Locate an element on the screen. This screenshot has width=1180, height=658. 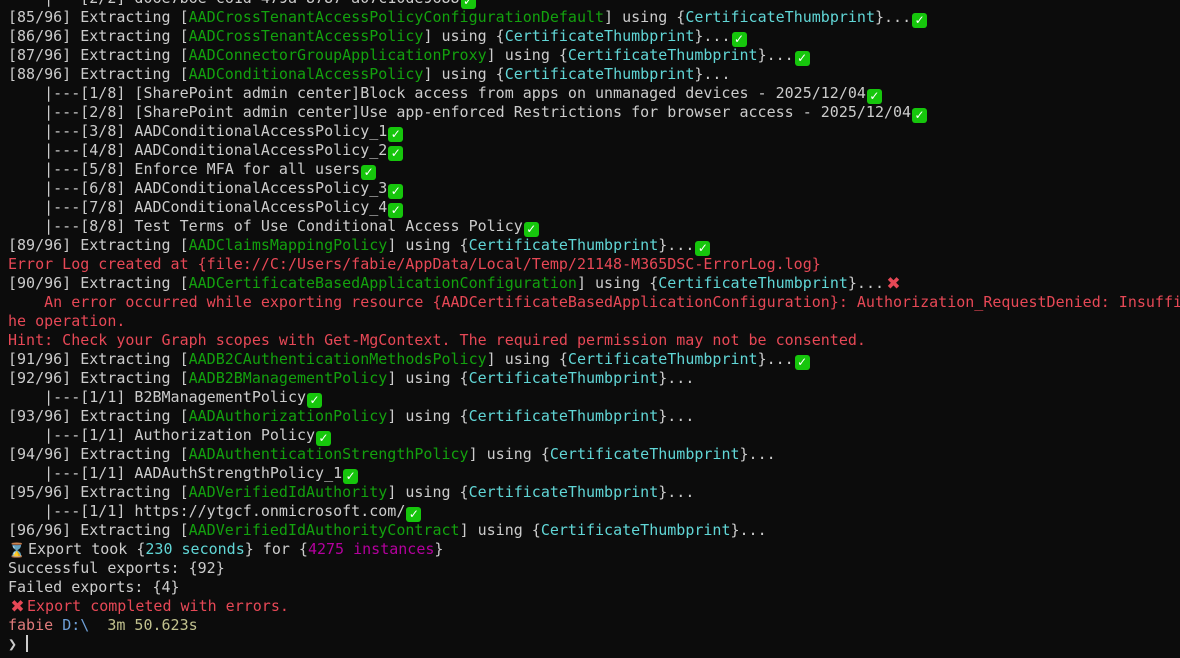
output-text: 4275 instances is located at coordinates (371, 549).